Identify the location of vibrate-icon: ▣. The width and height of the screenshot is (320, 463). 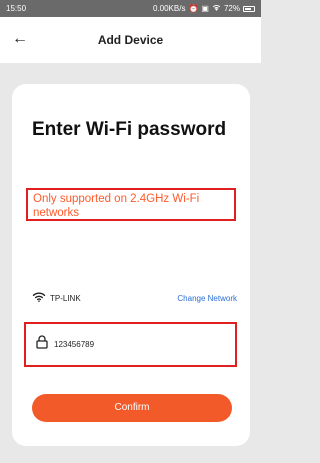
(205, 8).